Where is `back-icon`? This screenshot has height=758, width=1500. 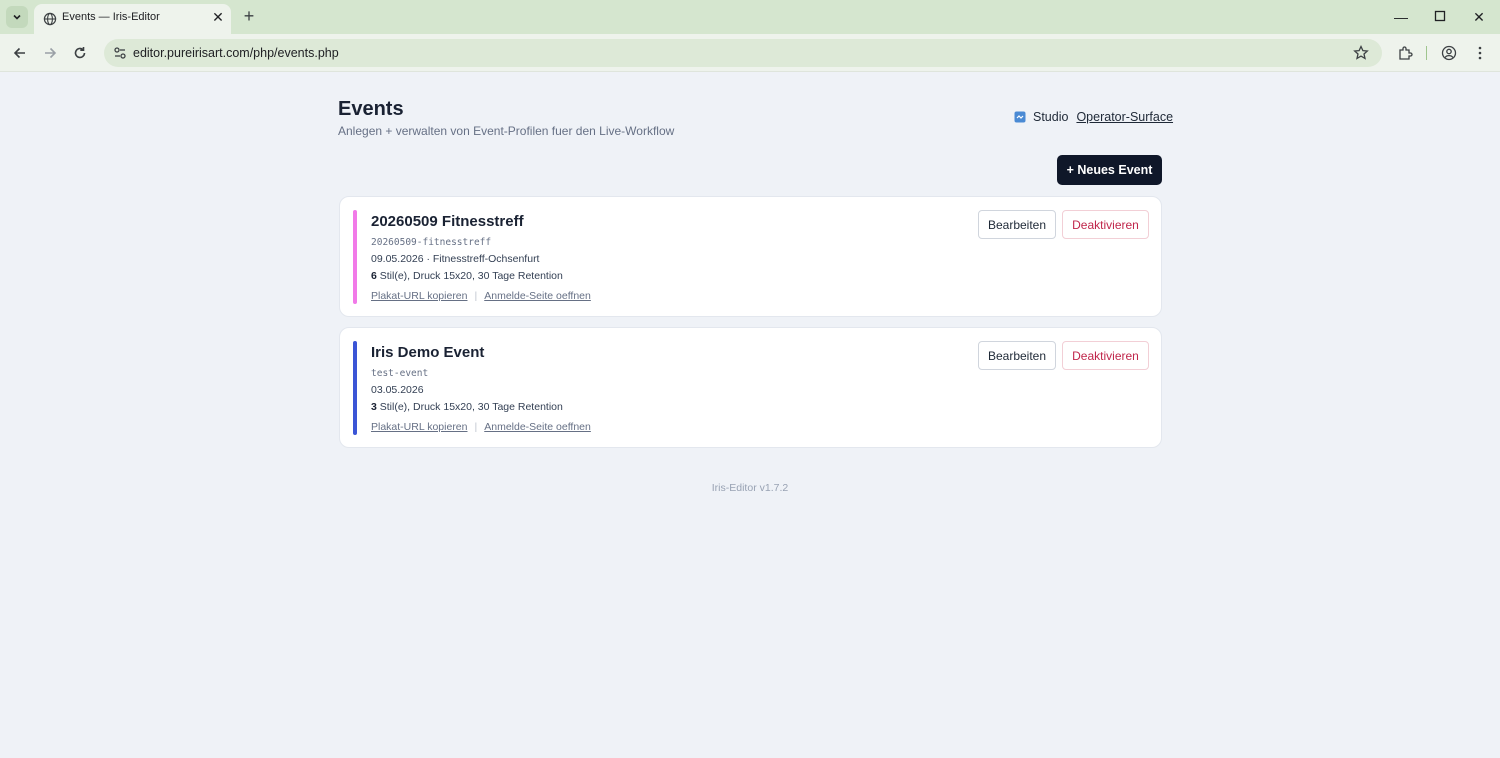 back-icon is located at coordinates (20, 53).